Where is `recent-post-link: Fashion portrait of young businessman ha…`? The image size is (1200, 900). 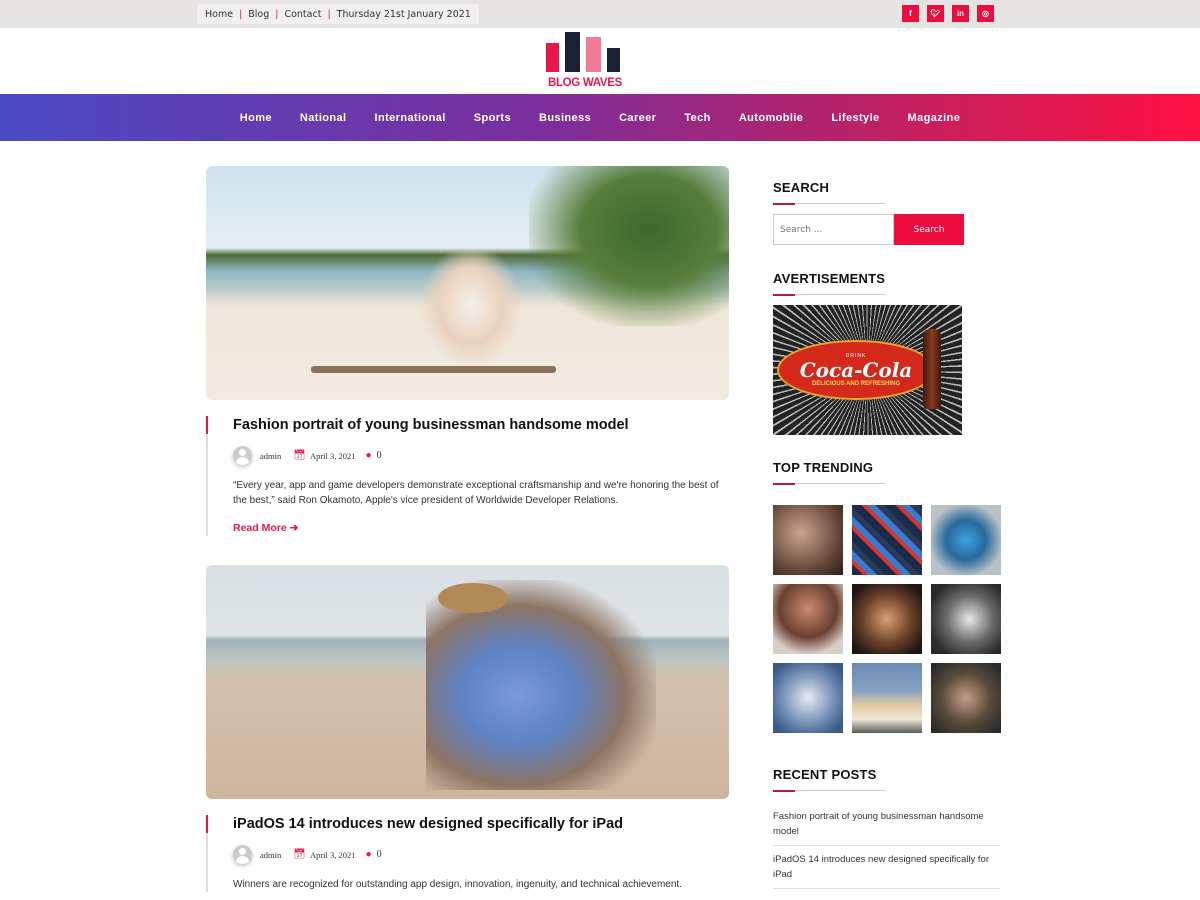 recent-post-link: Fashion portrait of young businessman ha… is located at coordinates (886, 824).